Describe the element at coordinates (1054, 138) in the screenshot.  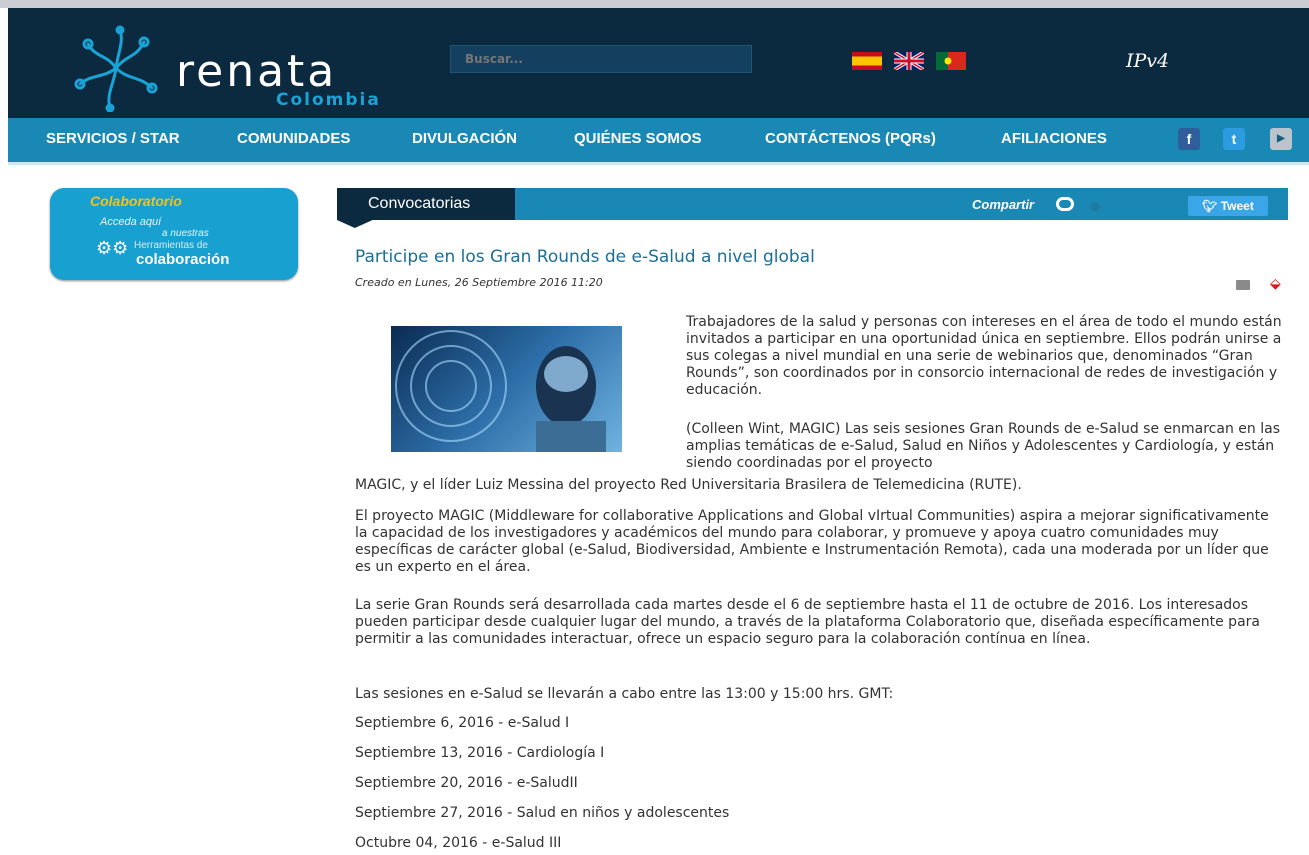
I see `nav-item-afiliaciones: AFILIACIONES` at that location.